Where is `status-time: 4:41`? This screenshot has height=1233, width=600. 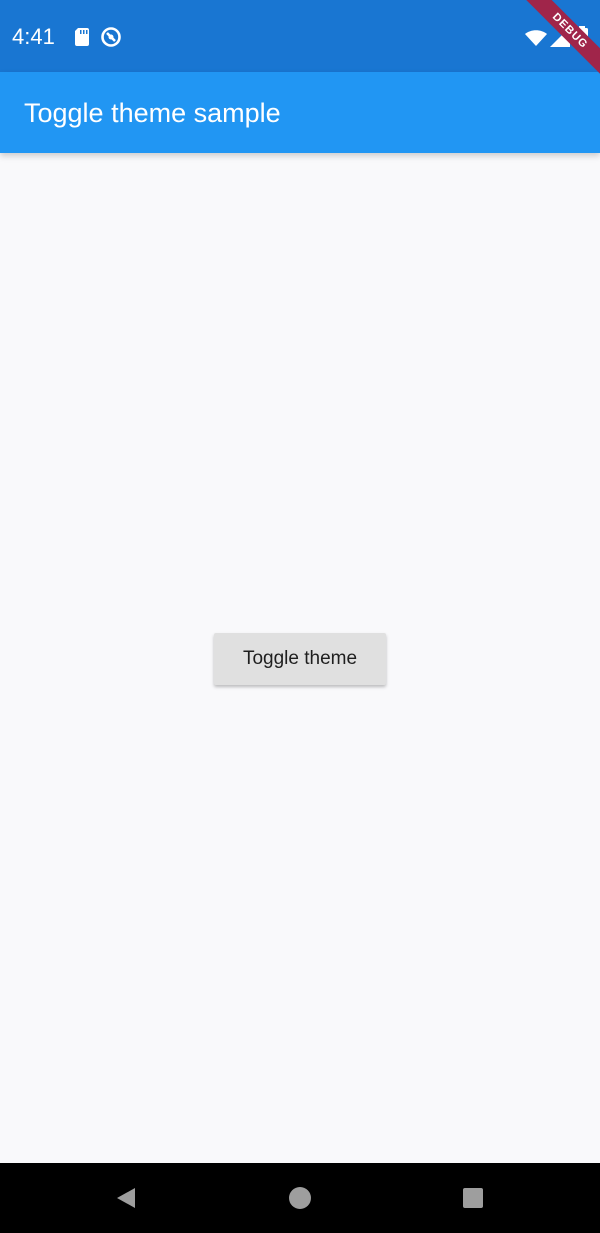 status-time: 4:41 is located at coordinates (33, 36).